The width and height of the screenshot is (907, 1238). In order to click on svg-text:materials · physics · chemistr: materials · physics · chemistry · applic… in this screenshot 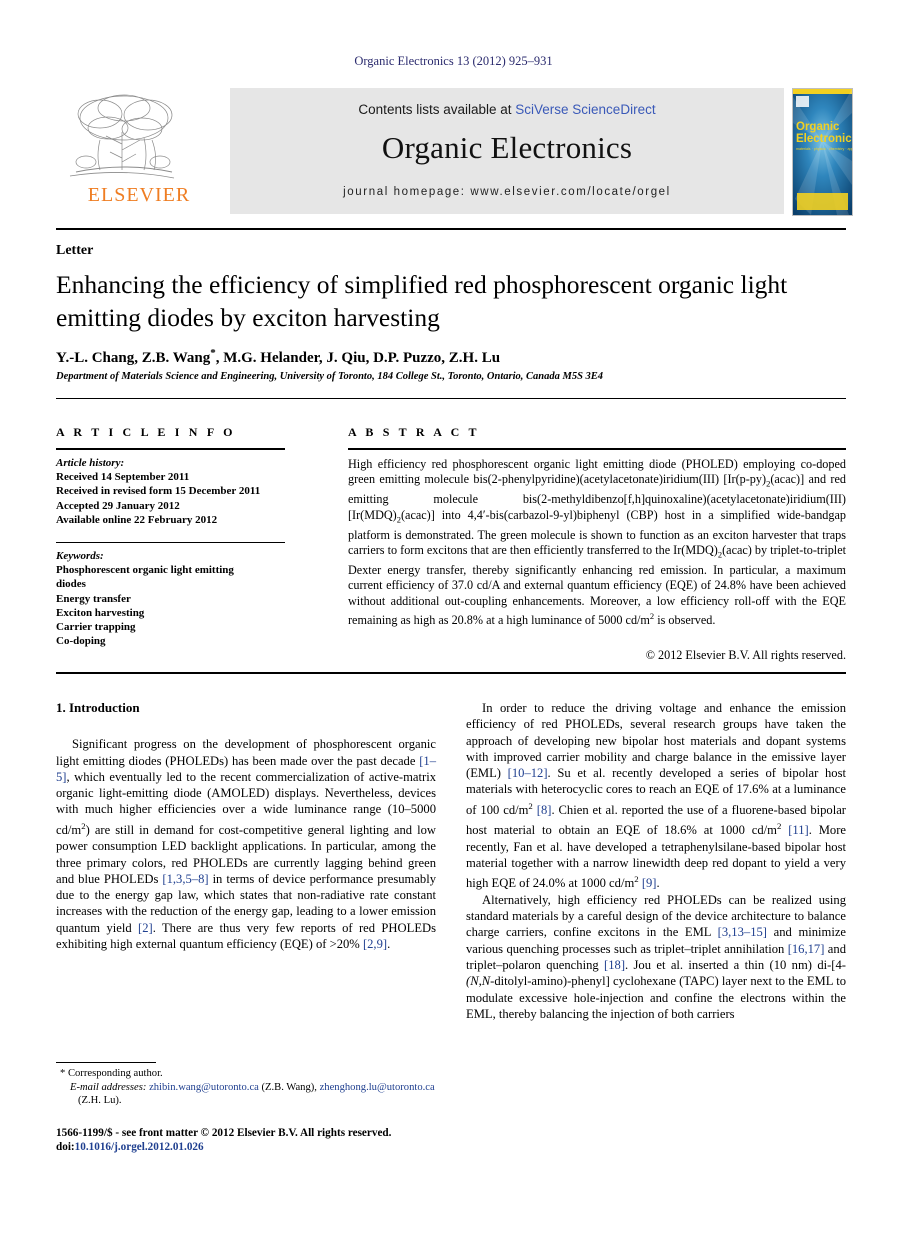, I will do `click(824, 149)`.